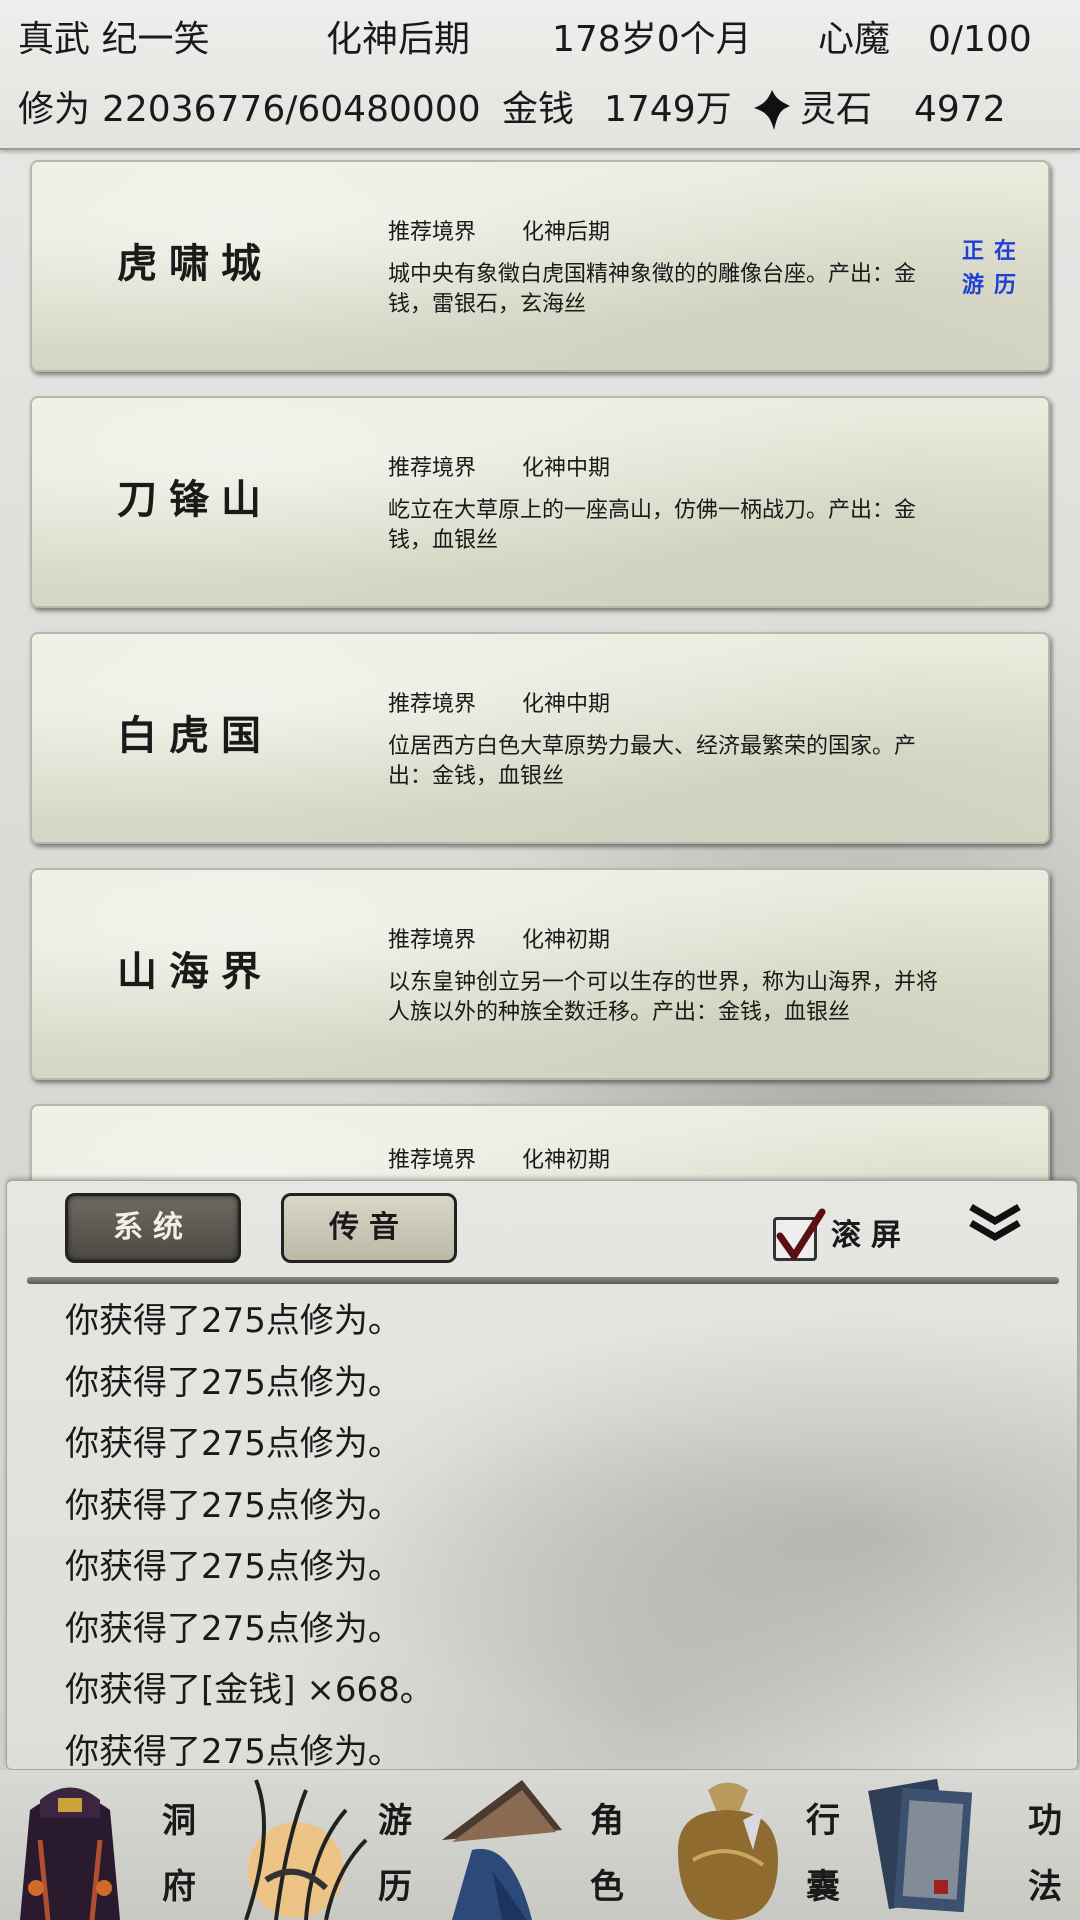  What do you see at coordinates (607, 1854) in the screenshot?
I see `nav-label: 角色` at bounding box center [607, 1854].